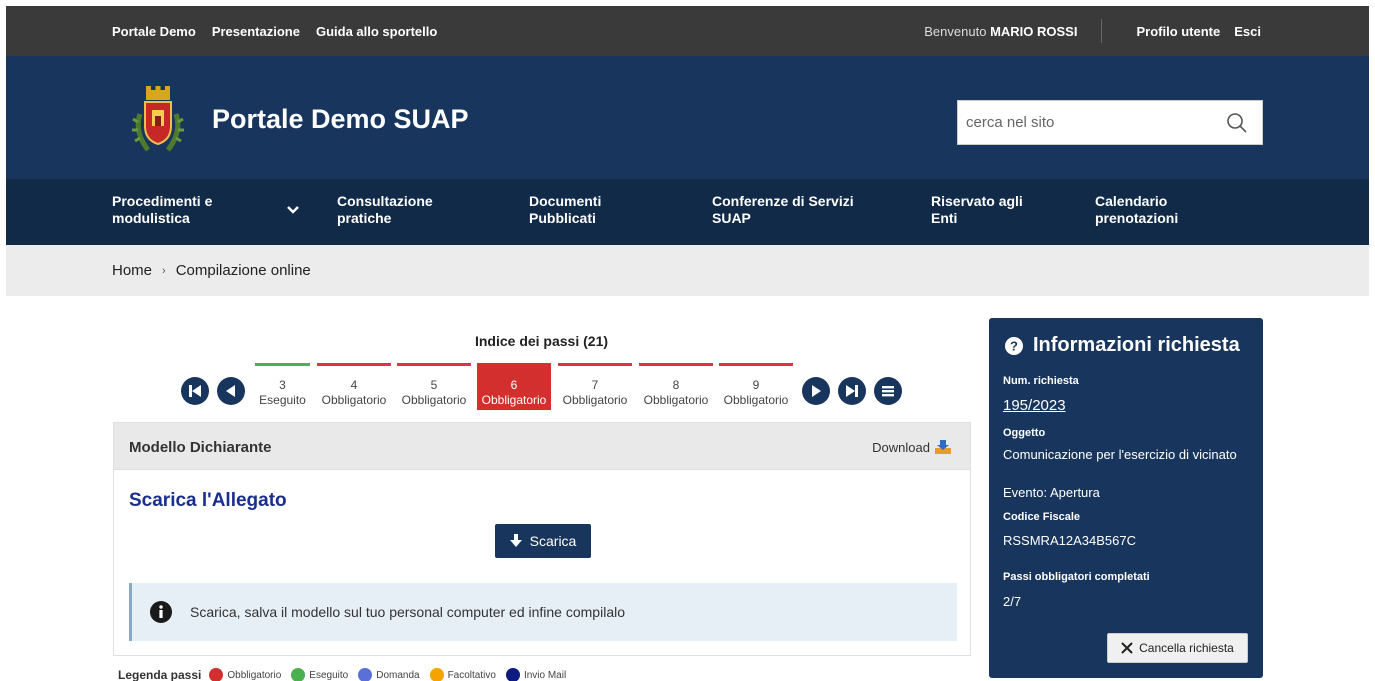 The height and width of the screenshot is (681, 1375). Describe the element at coordinates (1034, 31) in the screenshot. I see `user-name: MARIO ROSSI` at that location.